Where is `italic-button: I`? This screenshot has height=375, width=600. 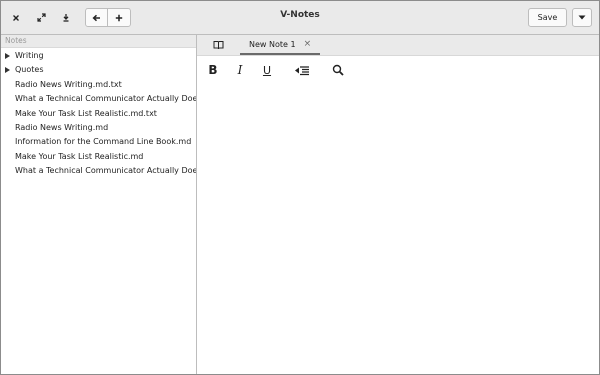
italic-button: I is located at coordinates (240, 70).